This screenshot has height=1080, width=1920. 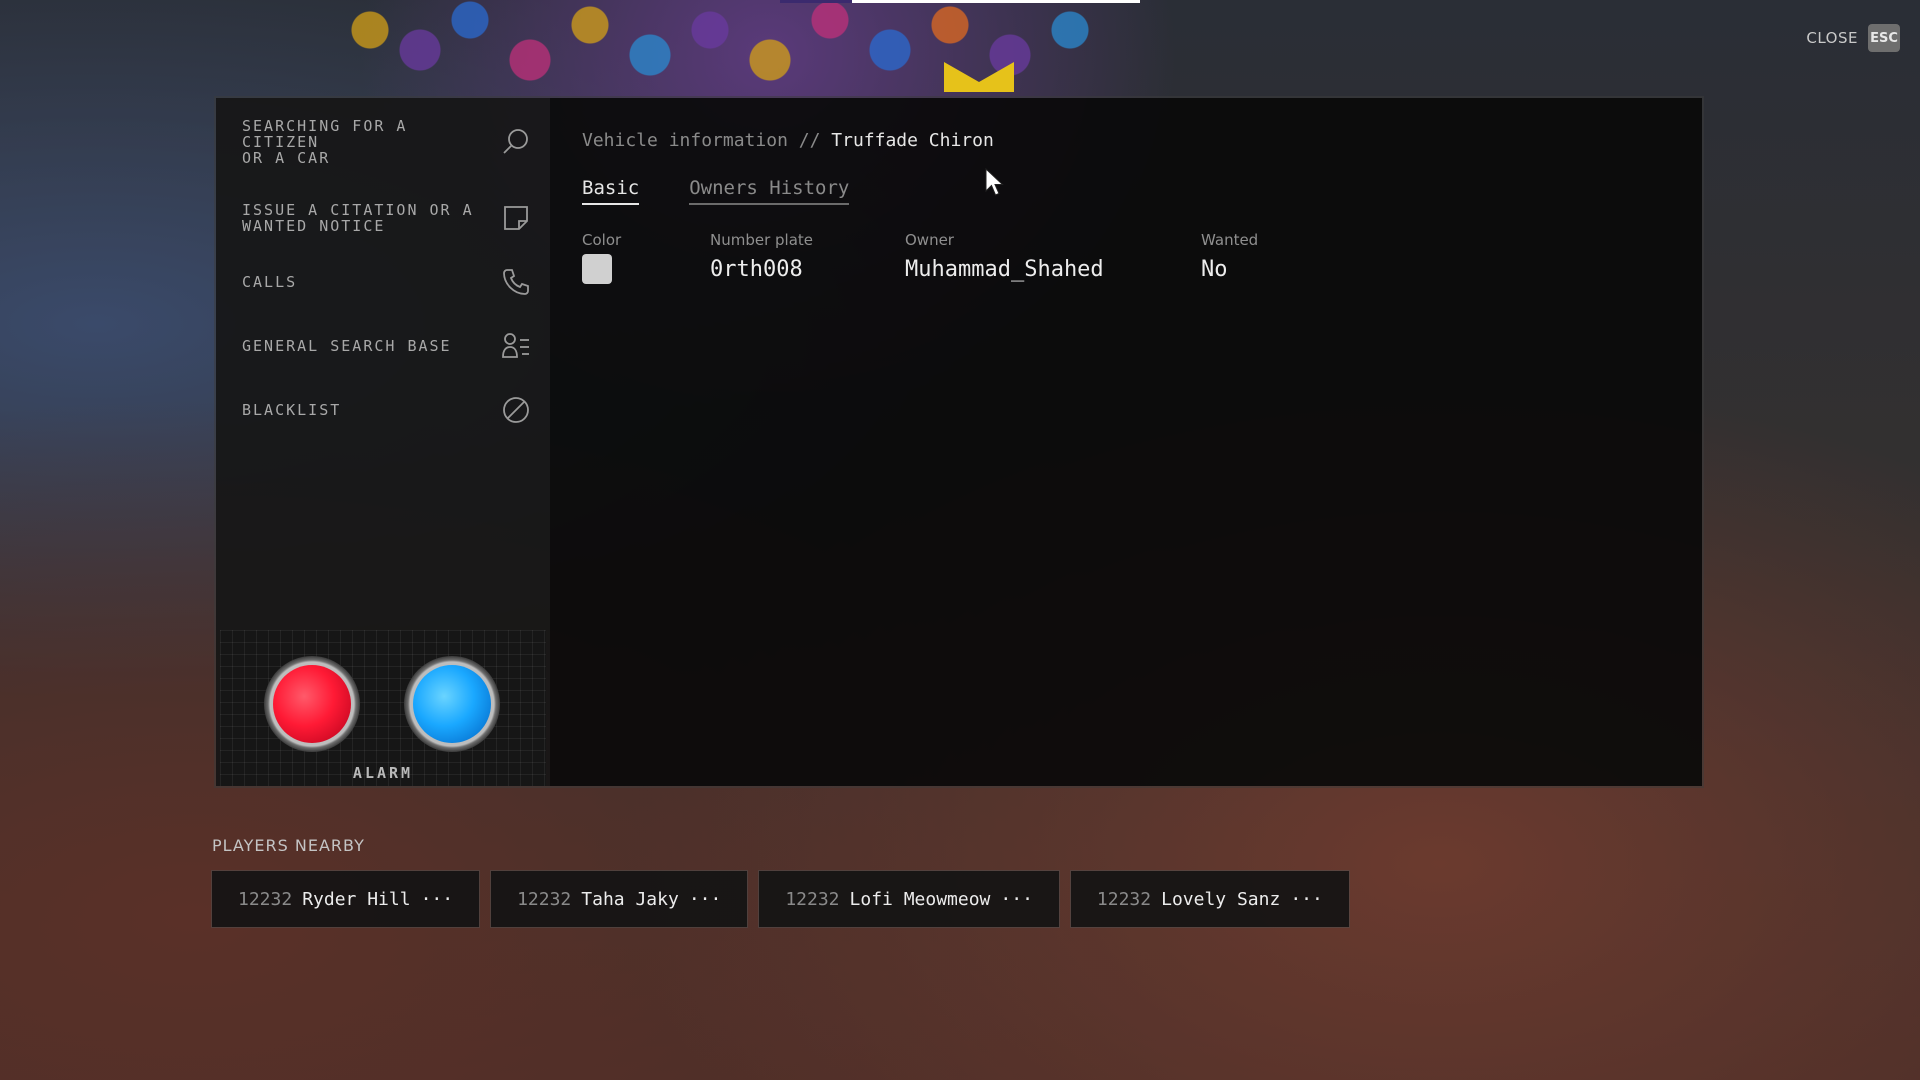 I want to click on owner-field: Owner Muhammad_Shahed, so click(x=1053, y=257).